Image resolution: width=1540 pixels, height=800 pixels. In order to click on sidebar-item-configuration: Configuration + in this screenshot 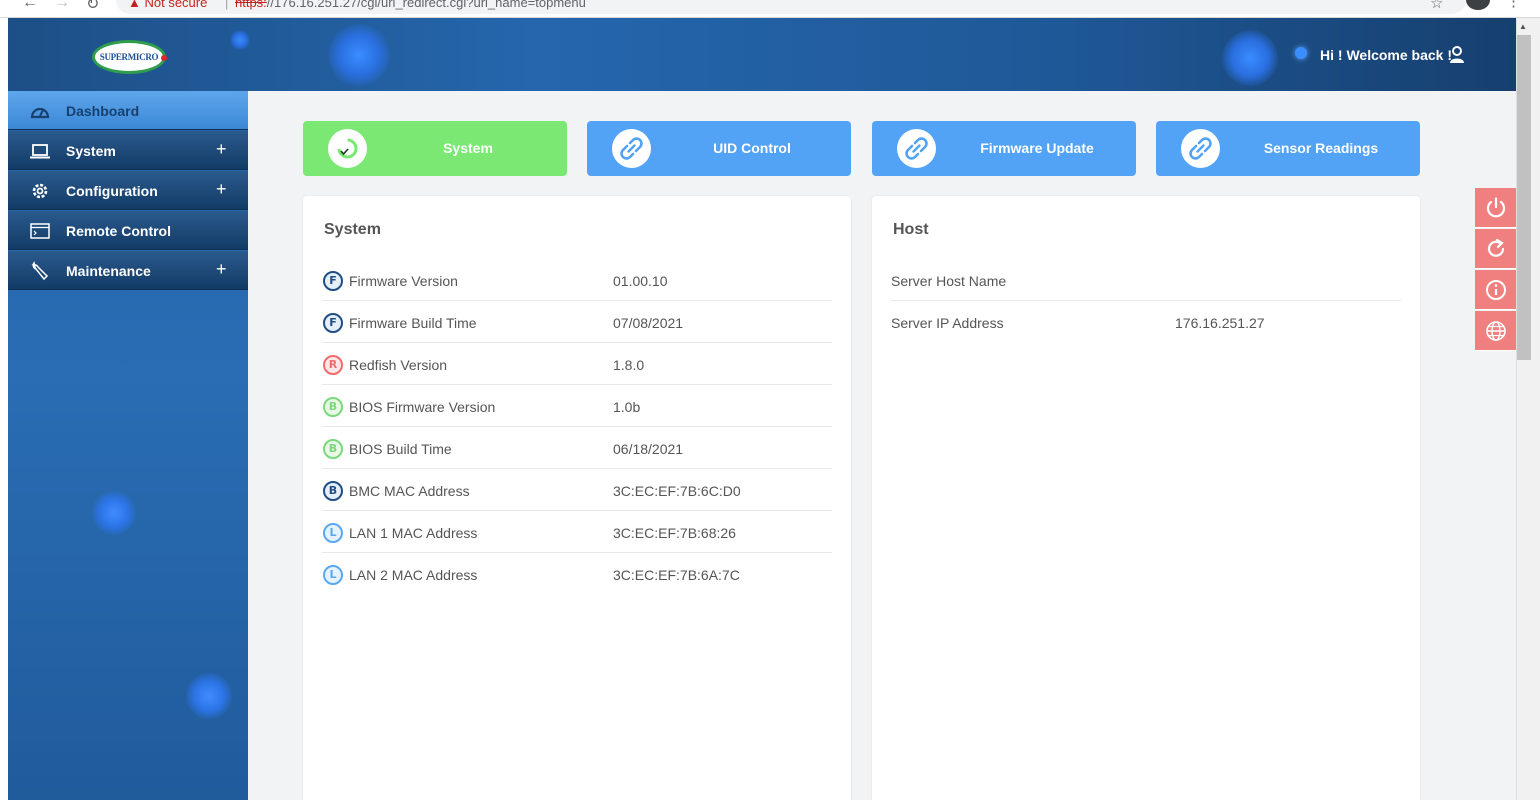, I will do `click(128, 190)`.